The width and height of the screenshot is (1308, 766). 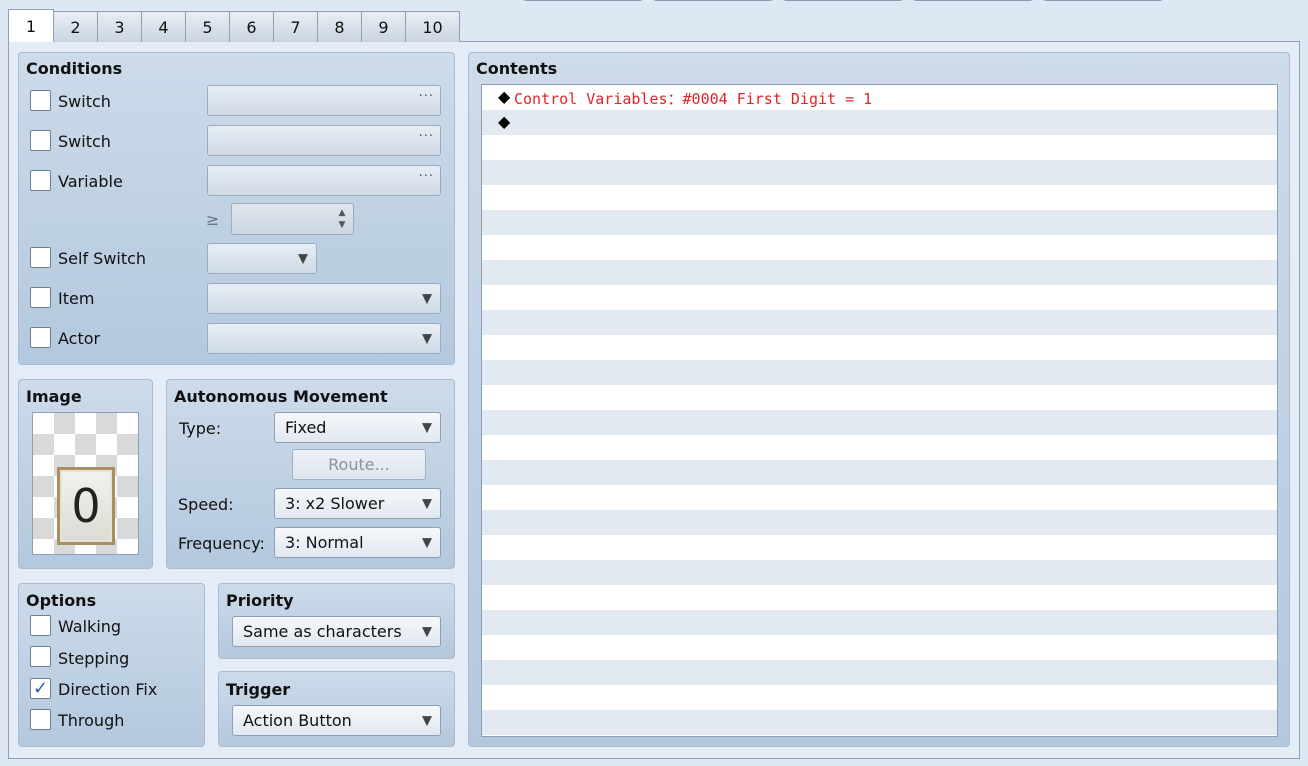 I want to click on walking-label: Walking, so click(x=90, y=626).